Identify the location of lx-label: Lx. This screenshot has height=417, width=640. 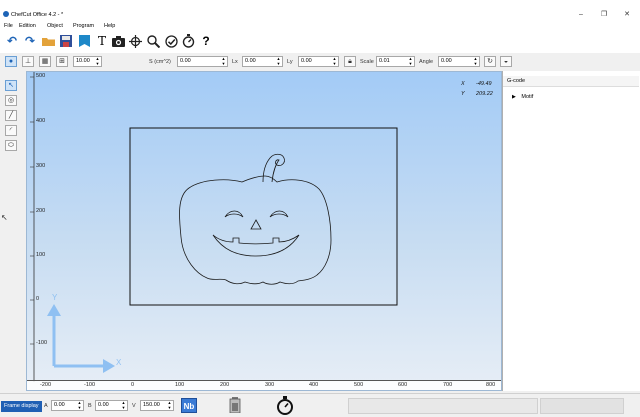
(235, 62).